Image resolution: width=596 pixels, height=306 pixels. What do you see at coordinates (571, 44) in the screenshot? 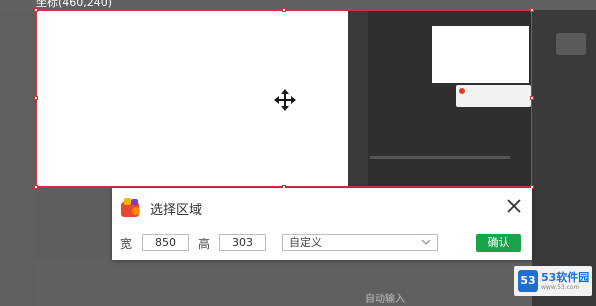
I see `background-window-icon` at bounding box center [571, 44].